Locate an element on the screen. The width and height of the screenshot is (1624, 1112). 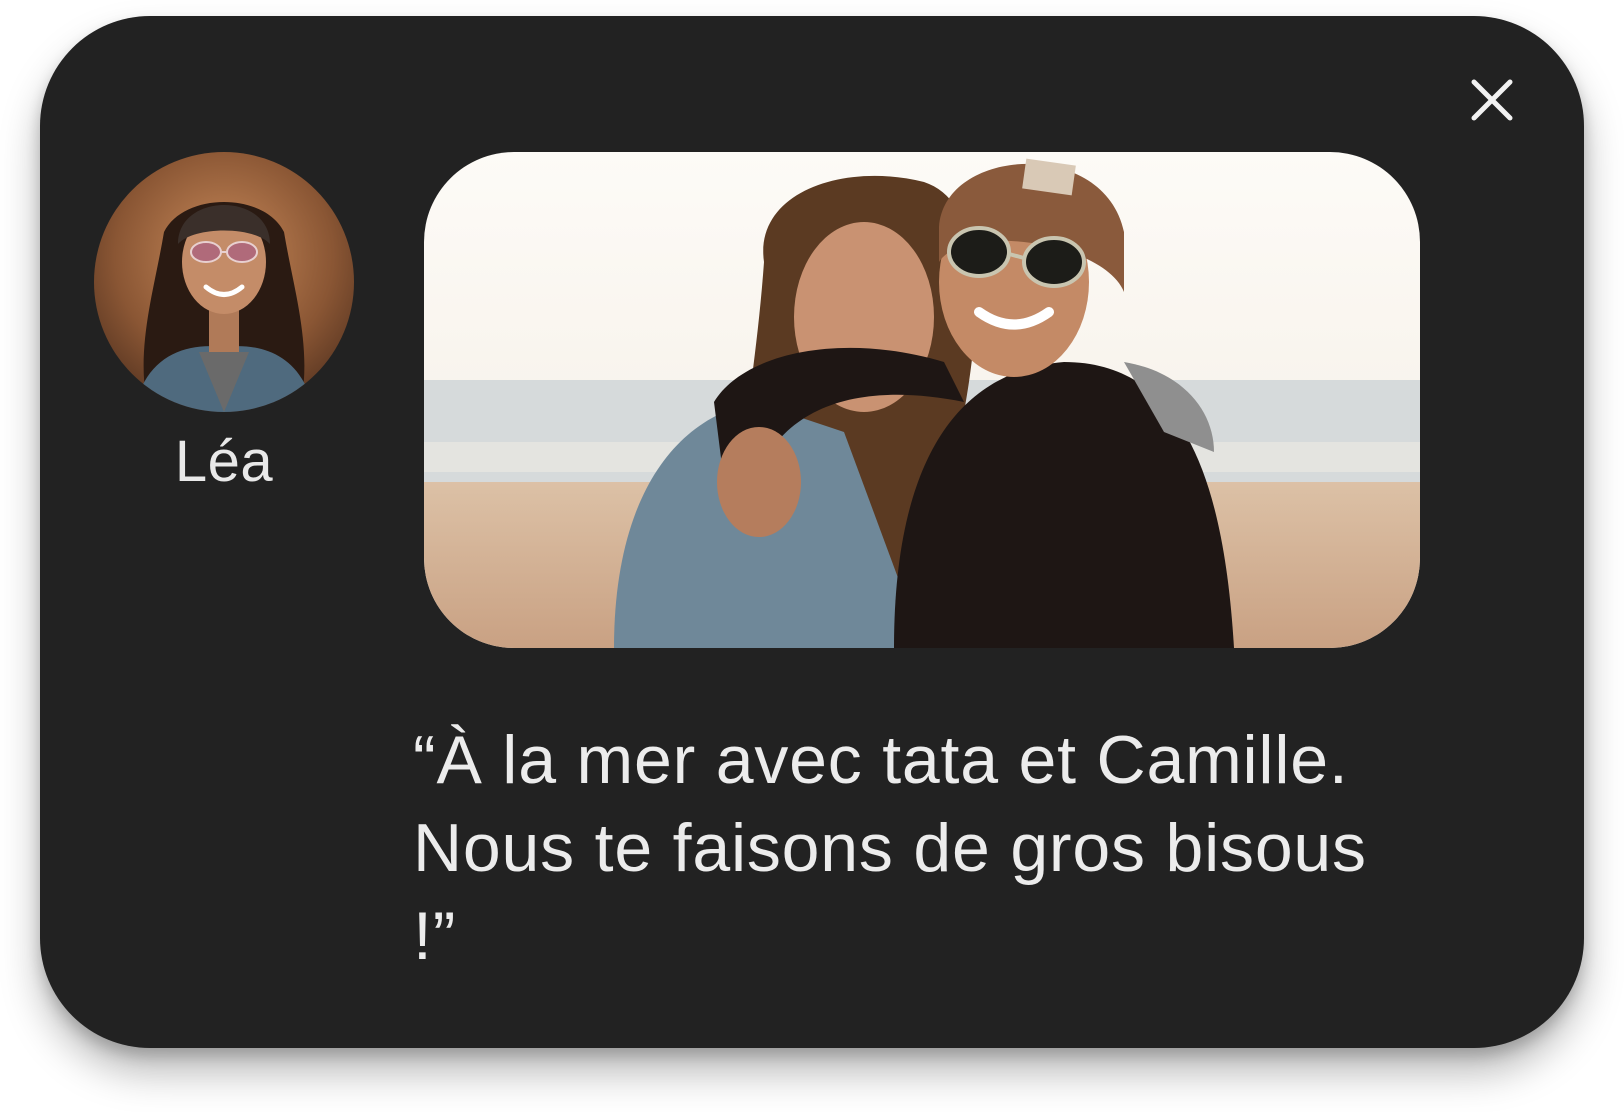
avatar-photo is located at coordinates (224, 282).